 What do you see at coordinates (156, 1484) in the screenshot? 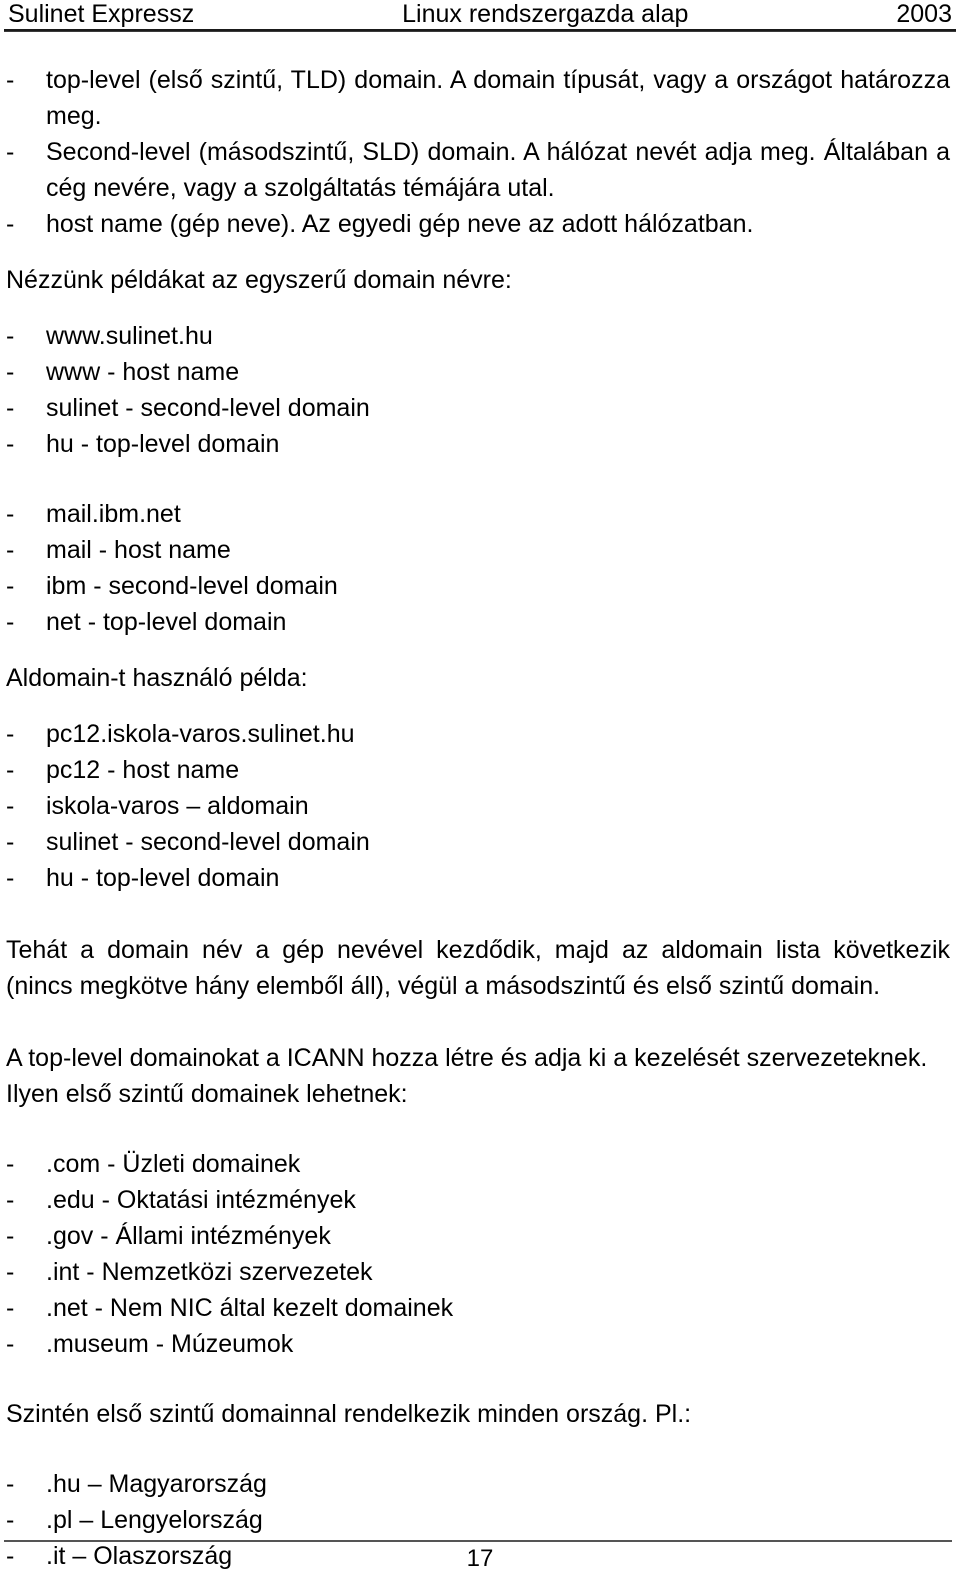
I see `list-item-label: .hu – Magyarország` at bounding box center [156, 1484].